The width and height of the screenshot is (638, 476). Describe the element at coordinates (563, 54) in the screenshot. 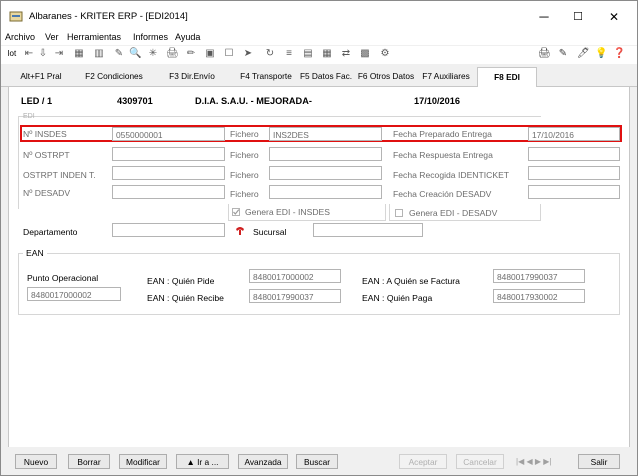

I see `toolbar-right-icon-1: ✎` at that location.